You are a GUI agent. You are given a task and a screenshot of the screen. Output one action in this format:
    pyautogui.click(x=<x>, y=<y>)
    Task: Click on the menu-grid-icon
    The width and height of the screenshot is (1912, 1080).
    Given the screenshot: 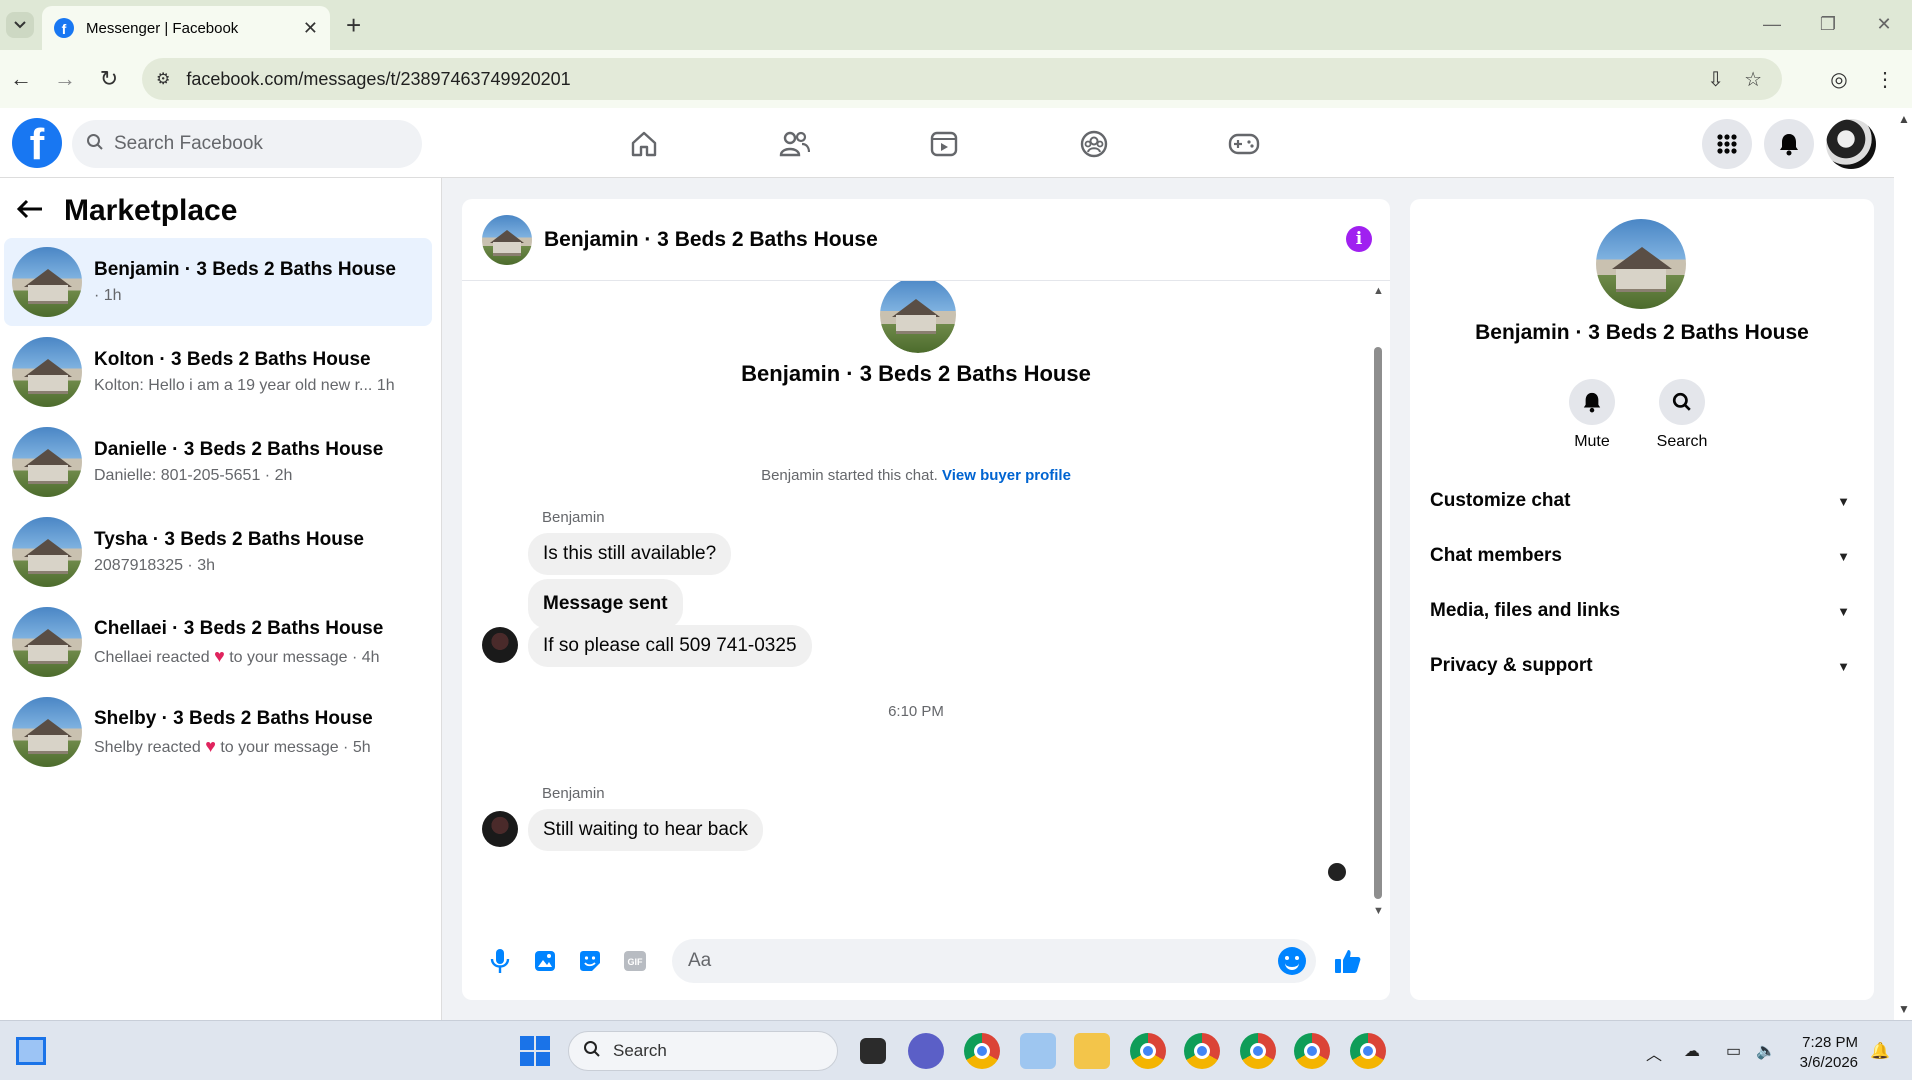 What is the action you would take?
    pyautogui.click(x=1727, y=144)
    